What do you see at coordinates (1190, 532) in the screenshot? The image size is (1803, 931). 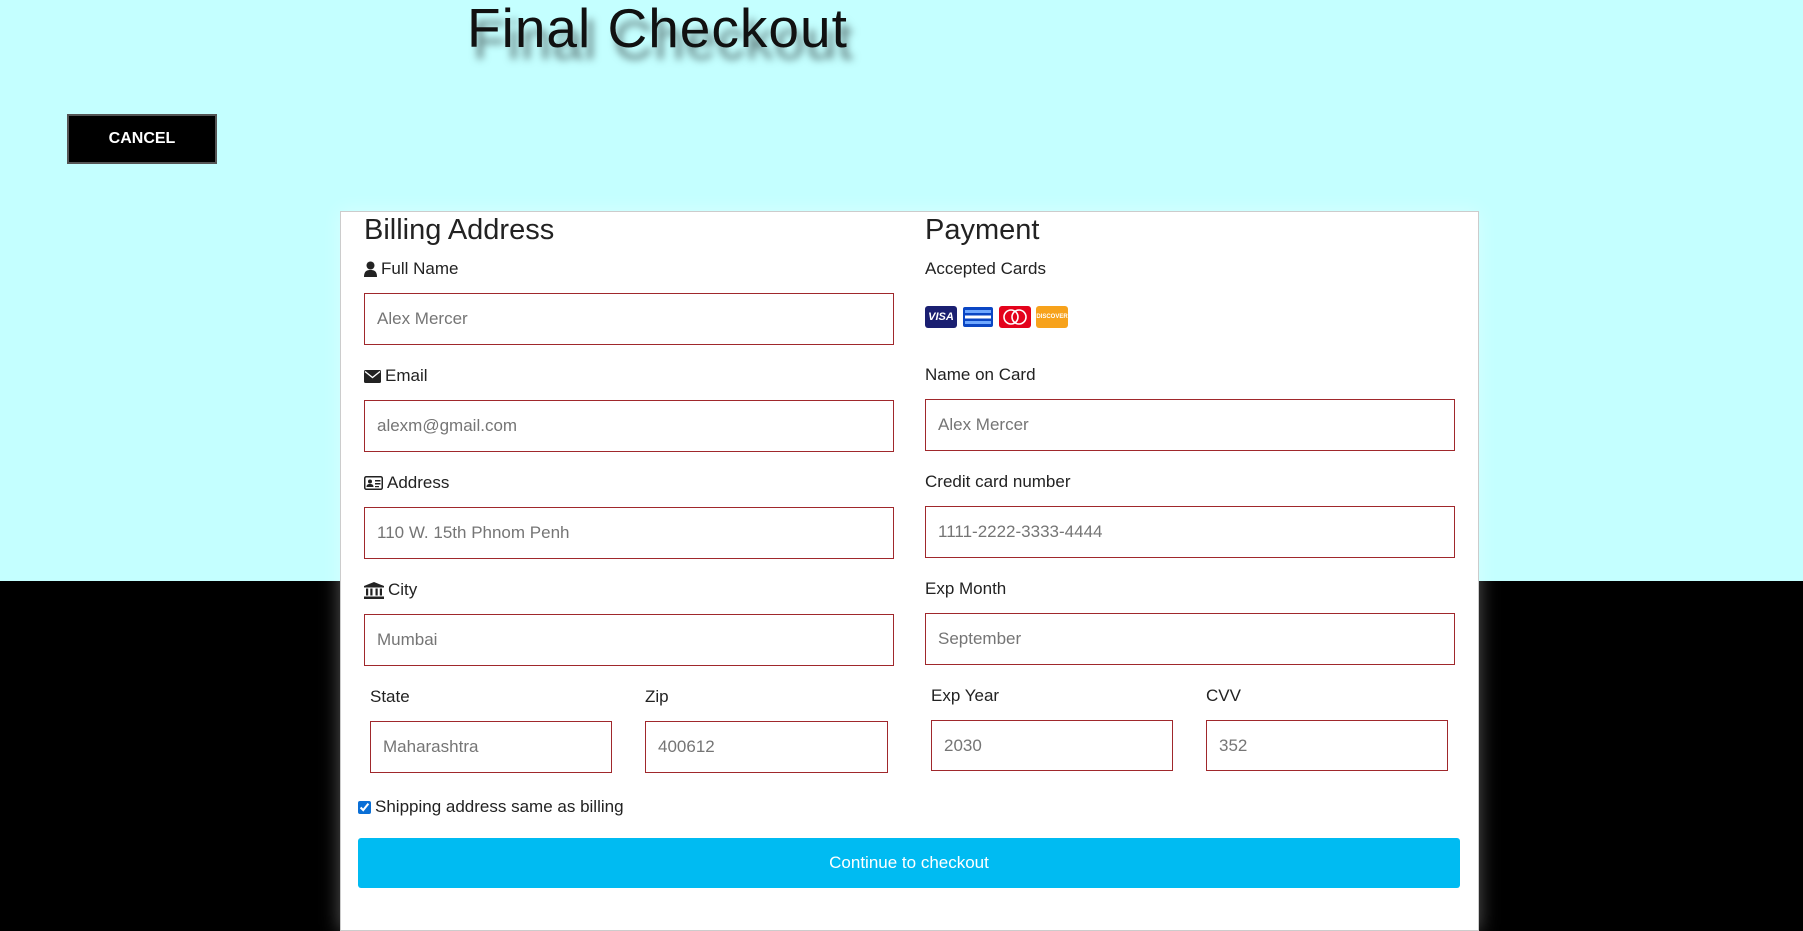 I see `card-number-input` at bounding box center [1190, 532].